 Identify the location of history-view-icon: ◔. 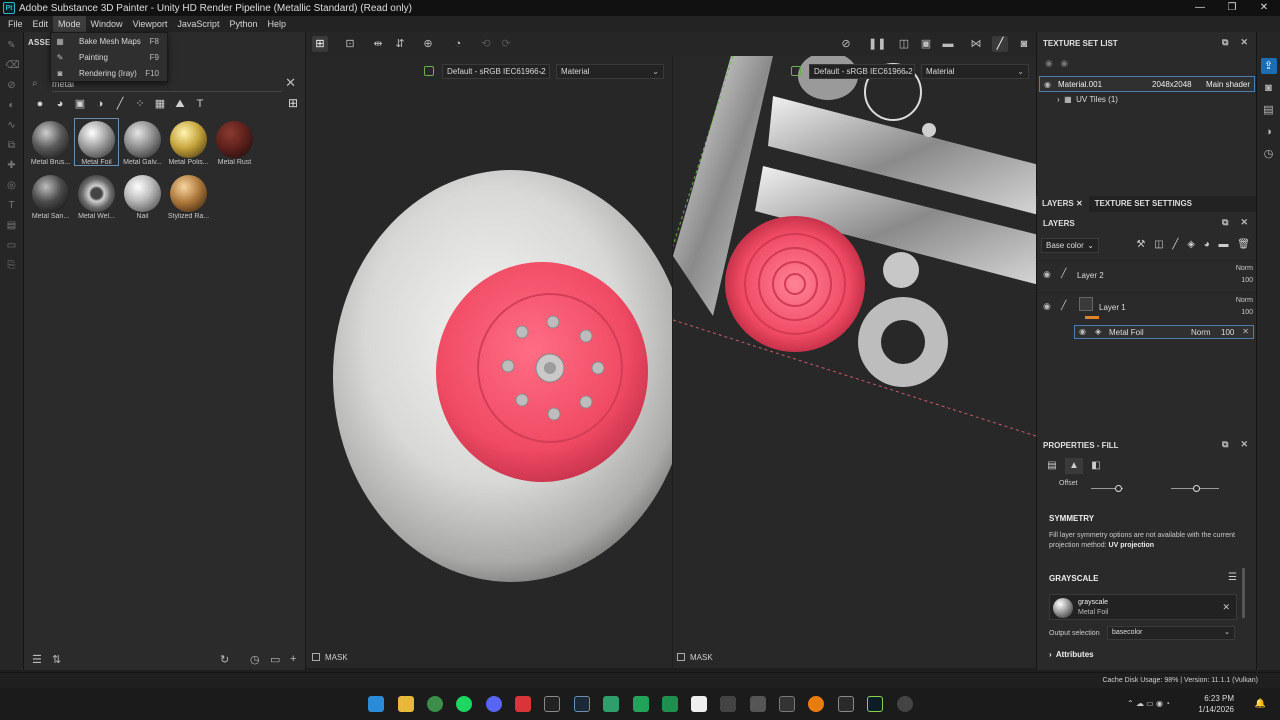
(458, 44).